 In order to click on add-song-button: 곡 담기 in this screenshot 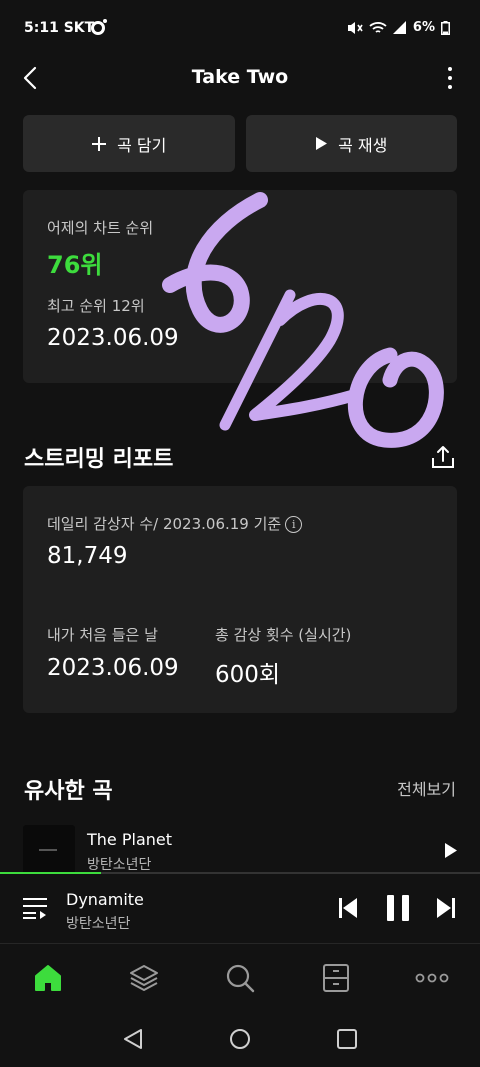, I will do `click(129, 143)`.